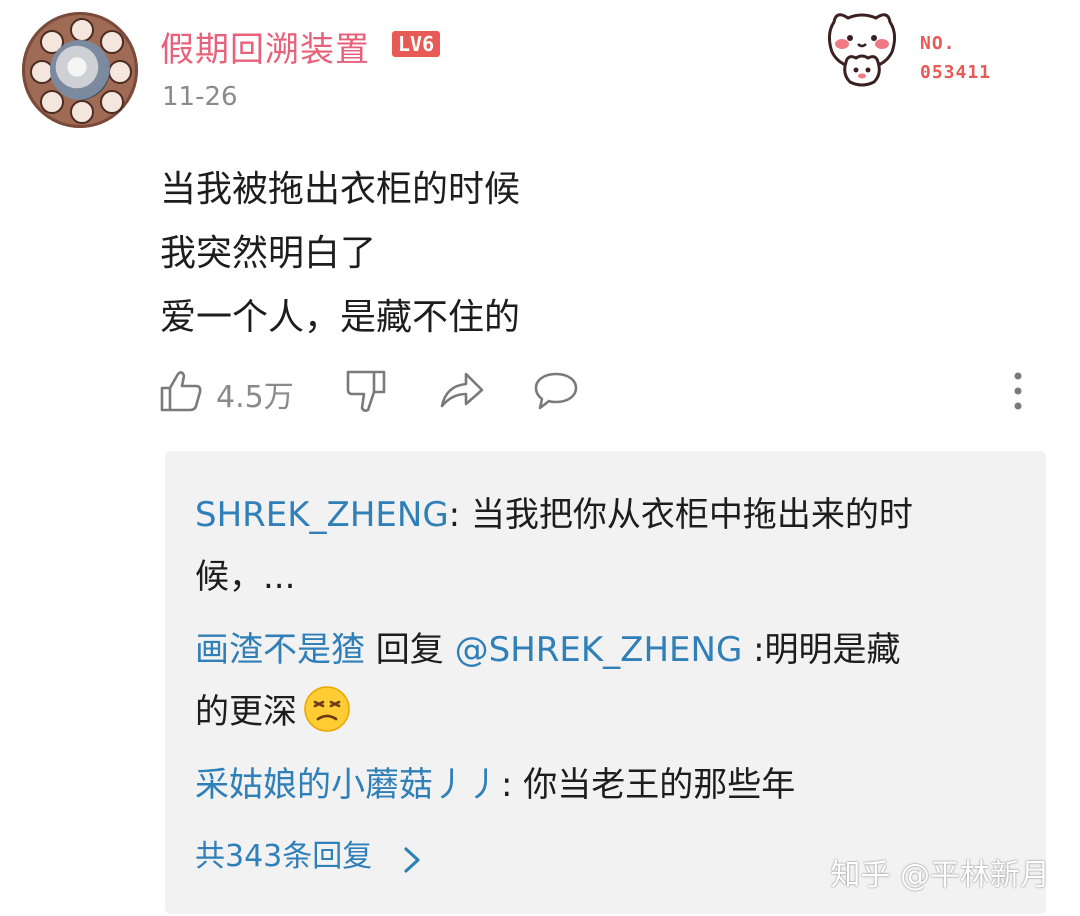 This screenshot has width=1080, height=916. What do you see at coordinates (462, 391) in the screenshot?
I see `share-icon` at bounding box center [462, 391].